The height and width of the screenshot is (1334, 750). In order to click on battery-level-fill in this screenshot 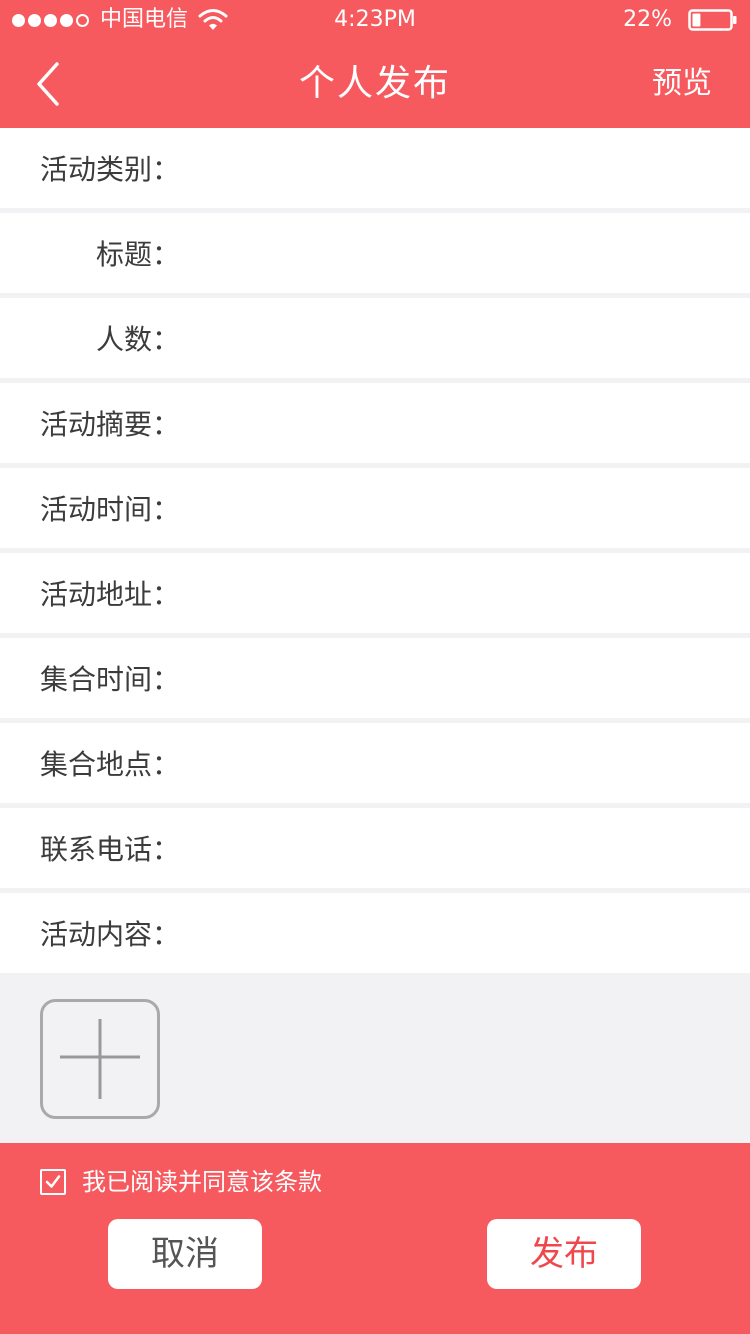, I will do `click(696, 20)`.